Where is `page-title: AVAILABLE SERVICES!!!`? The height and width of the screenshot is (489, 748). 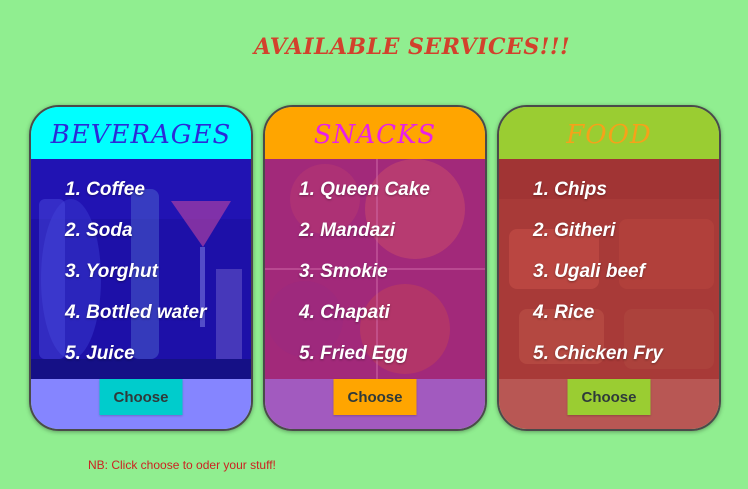
page-title: AVAILABLE SERVICES!!! is located at coordinates (412, 47).